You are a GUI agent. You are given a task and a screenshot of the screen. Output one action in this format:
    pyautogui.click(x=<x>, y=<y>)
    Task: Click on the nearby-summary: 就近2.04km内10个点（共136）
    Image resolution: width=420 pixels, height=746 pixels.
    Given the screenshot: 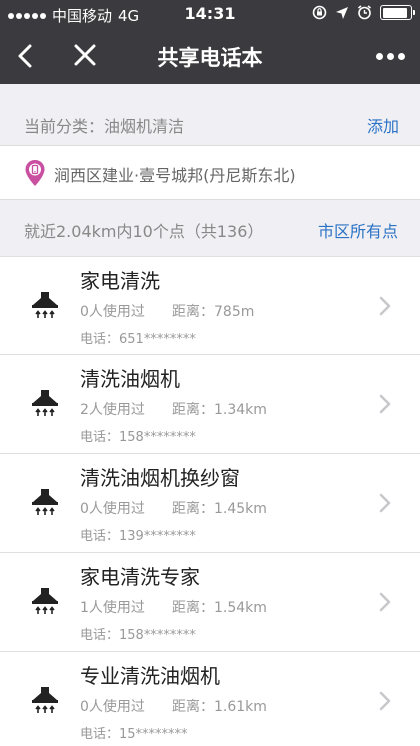 What is the action you would take?
    pyautogui.click(x=144, y=231)
    